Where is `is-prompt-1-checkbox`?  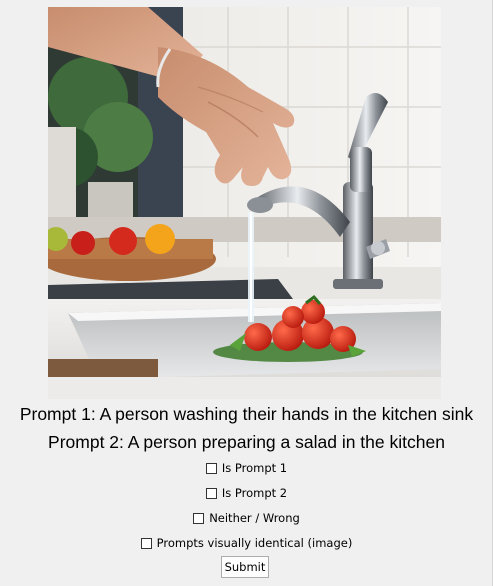 is-prompt-1-checkbox is located at coordinates (211, 468).